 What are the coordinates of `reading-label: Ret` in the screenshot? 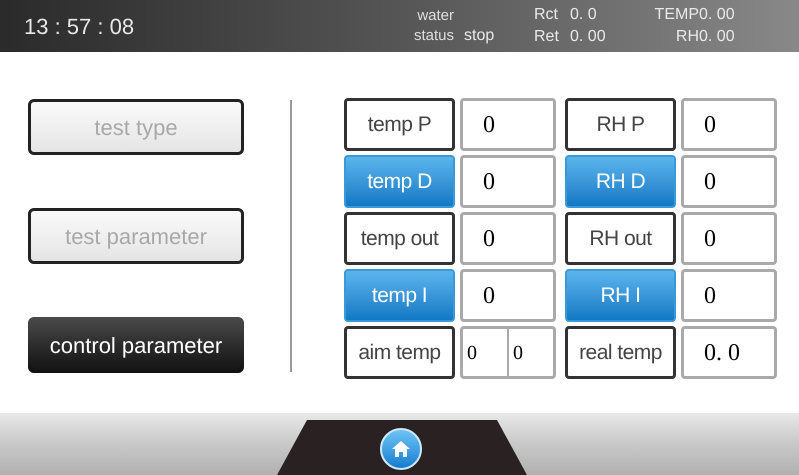 It's located at (547, 37).